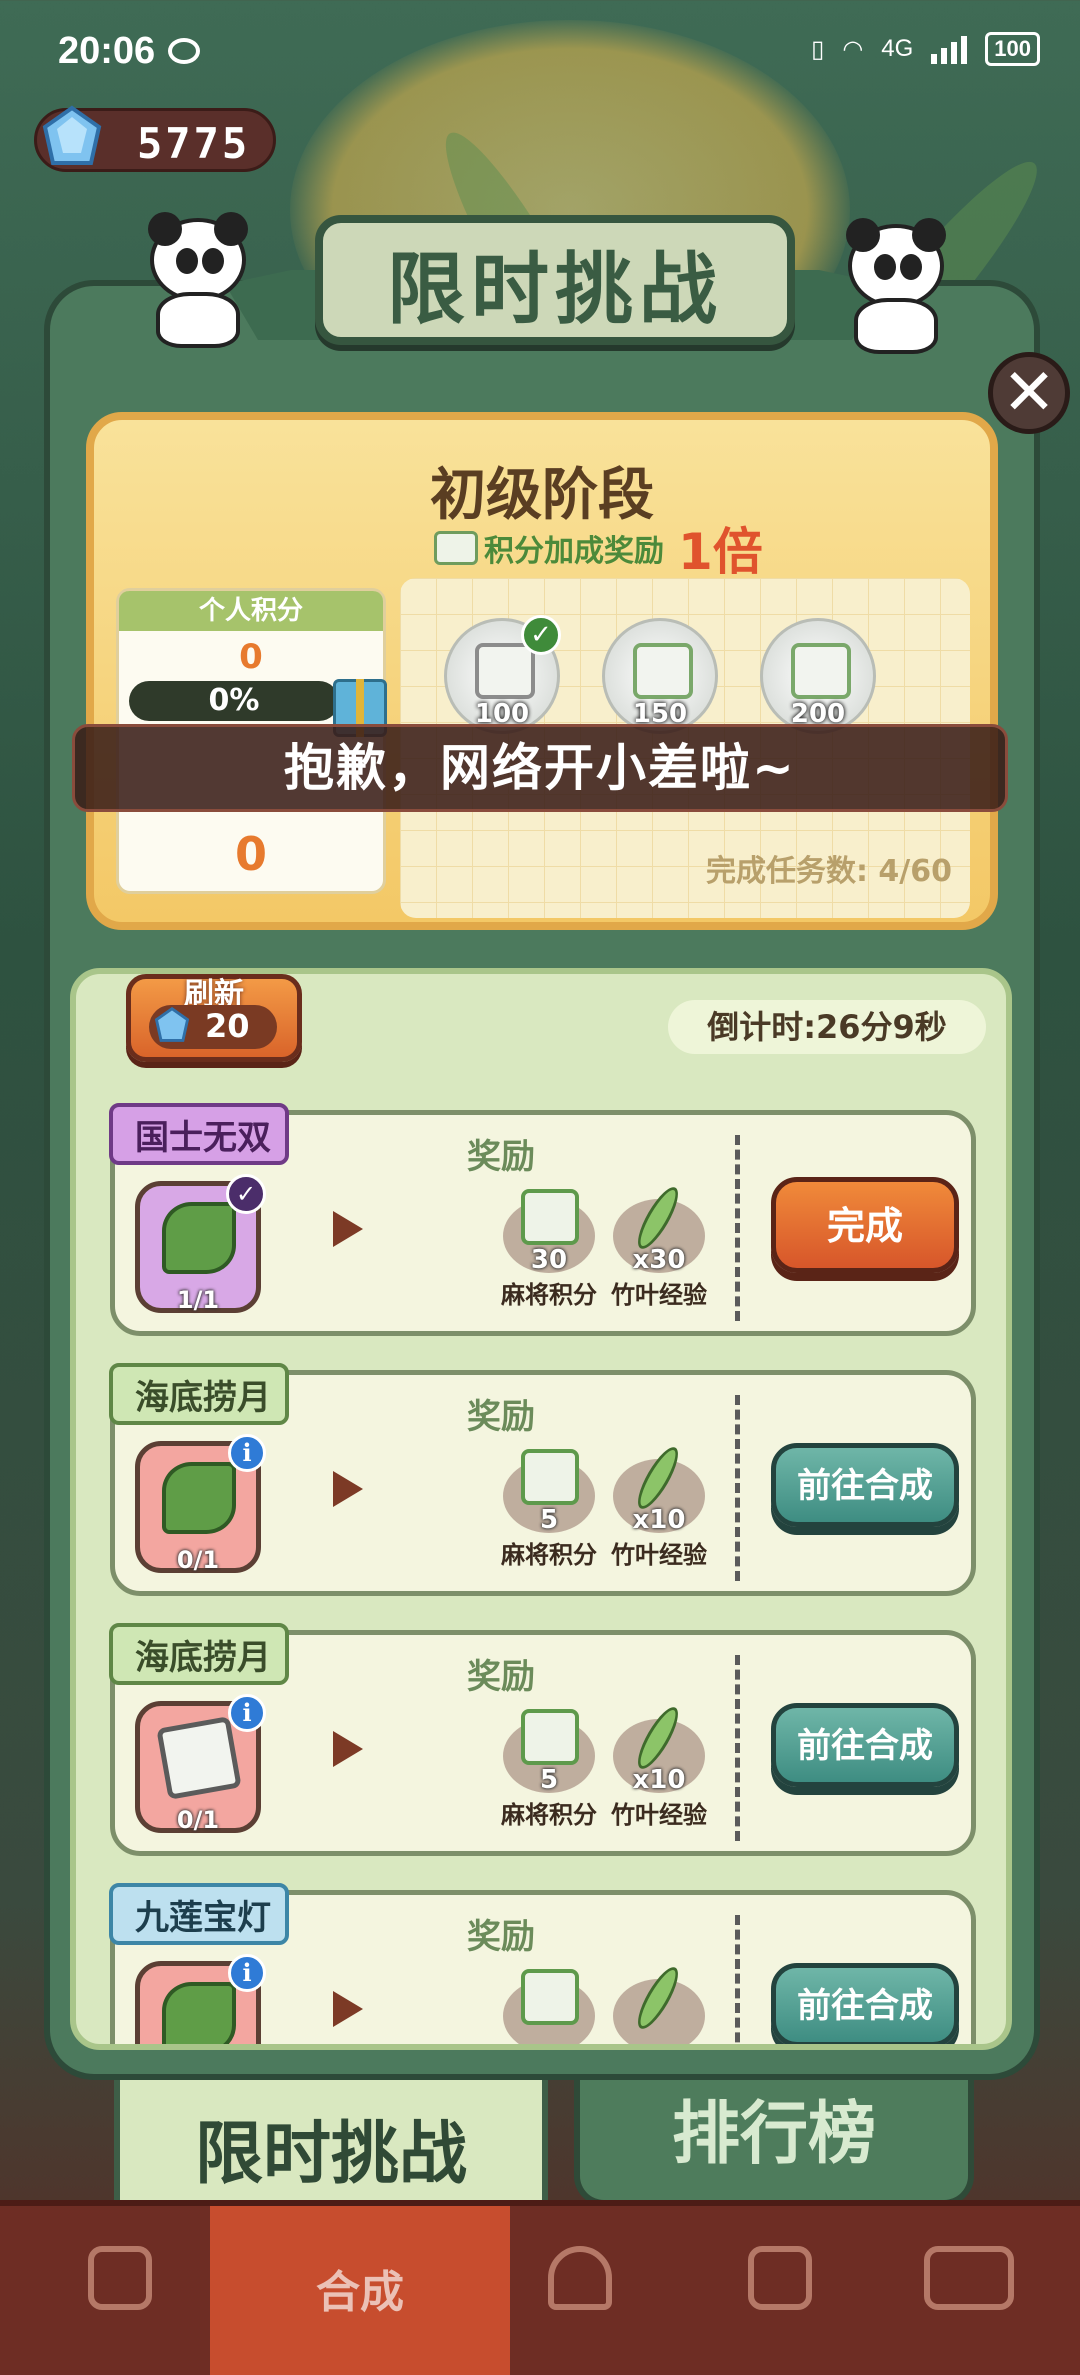 The image size is (1080, 2375). I want to click on task-item: ✓ 1/1, so click(200, 1244).